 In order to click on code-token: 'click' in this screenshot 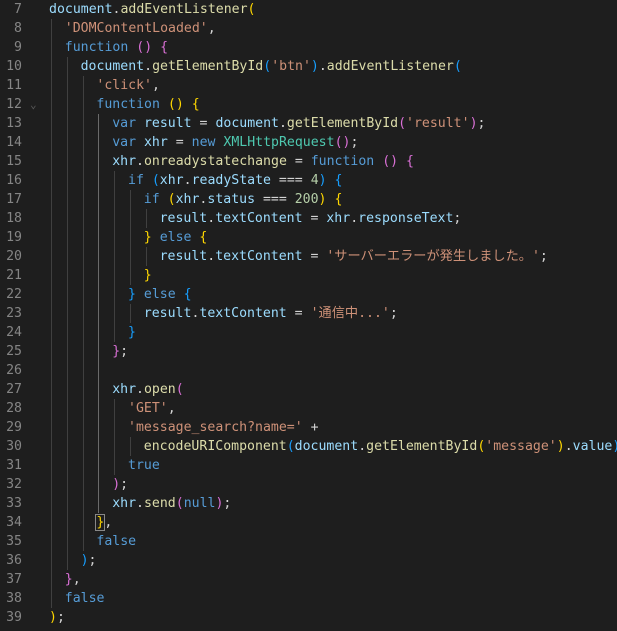, I will do `click(124, 85)`.